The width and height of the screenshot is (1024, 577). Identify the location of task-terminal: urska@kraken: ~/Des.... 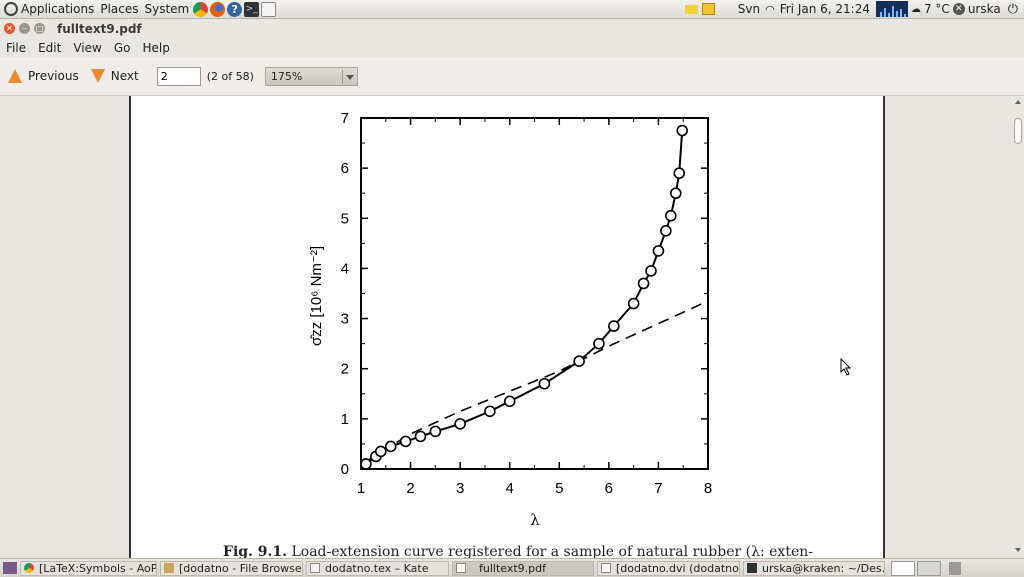
(814, 568).